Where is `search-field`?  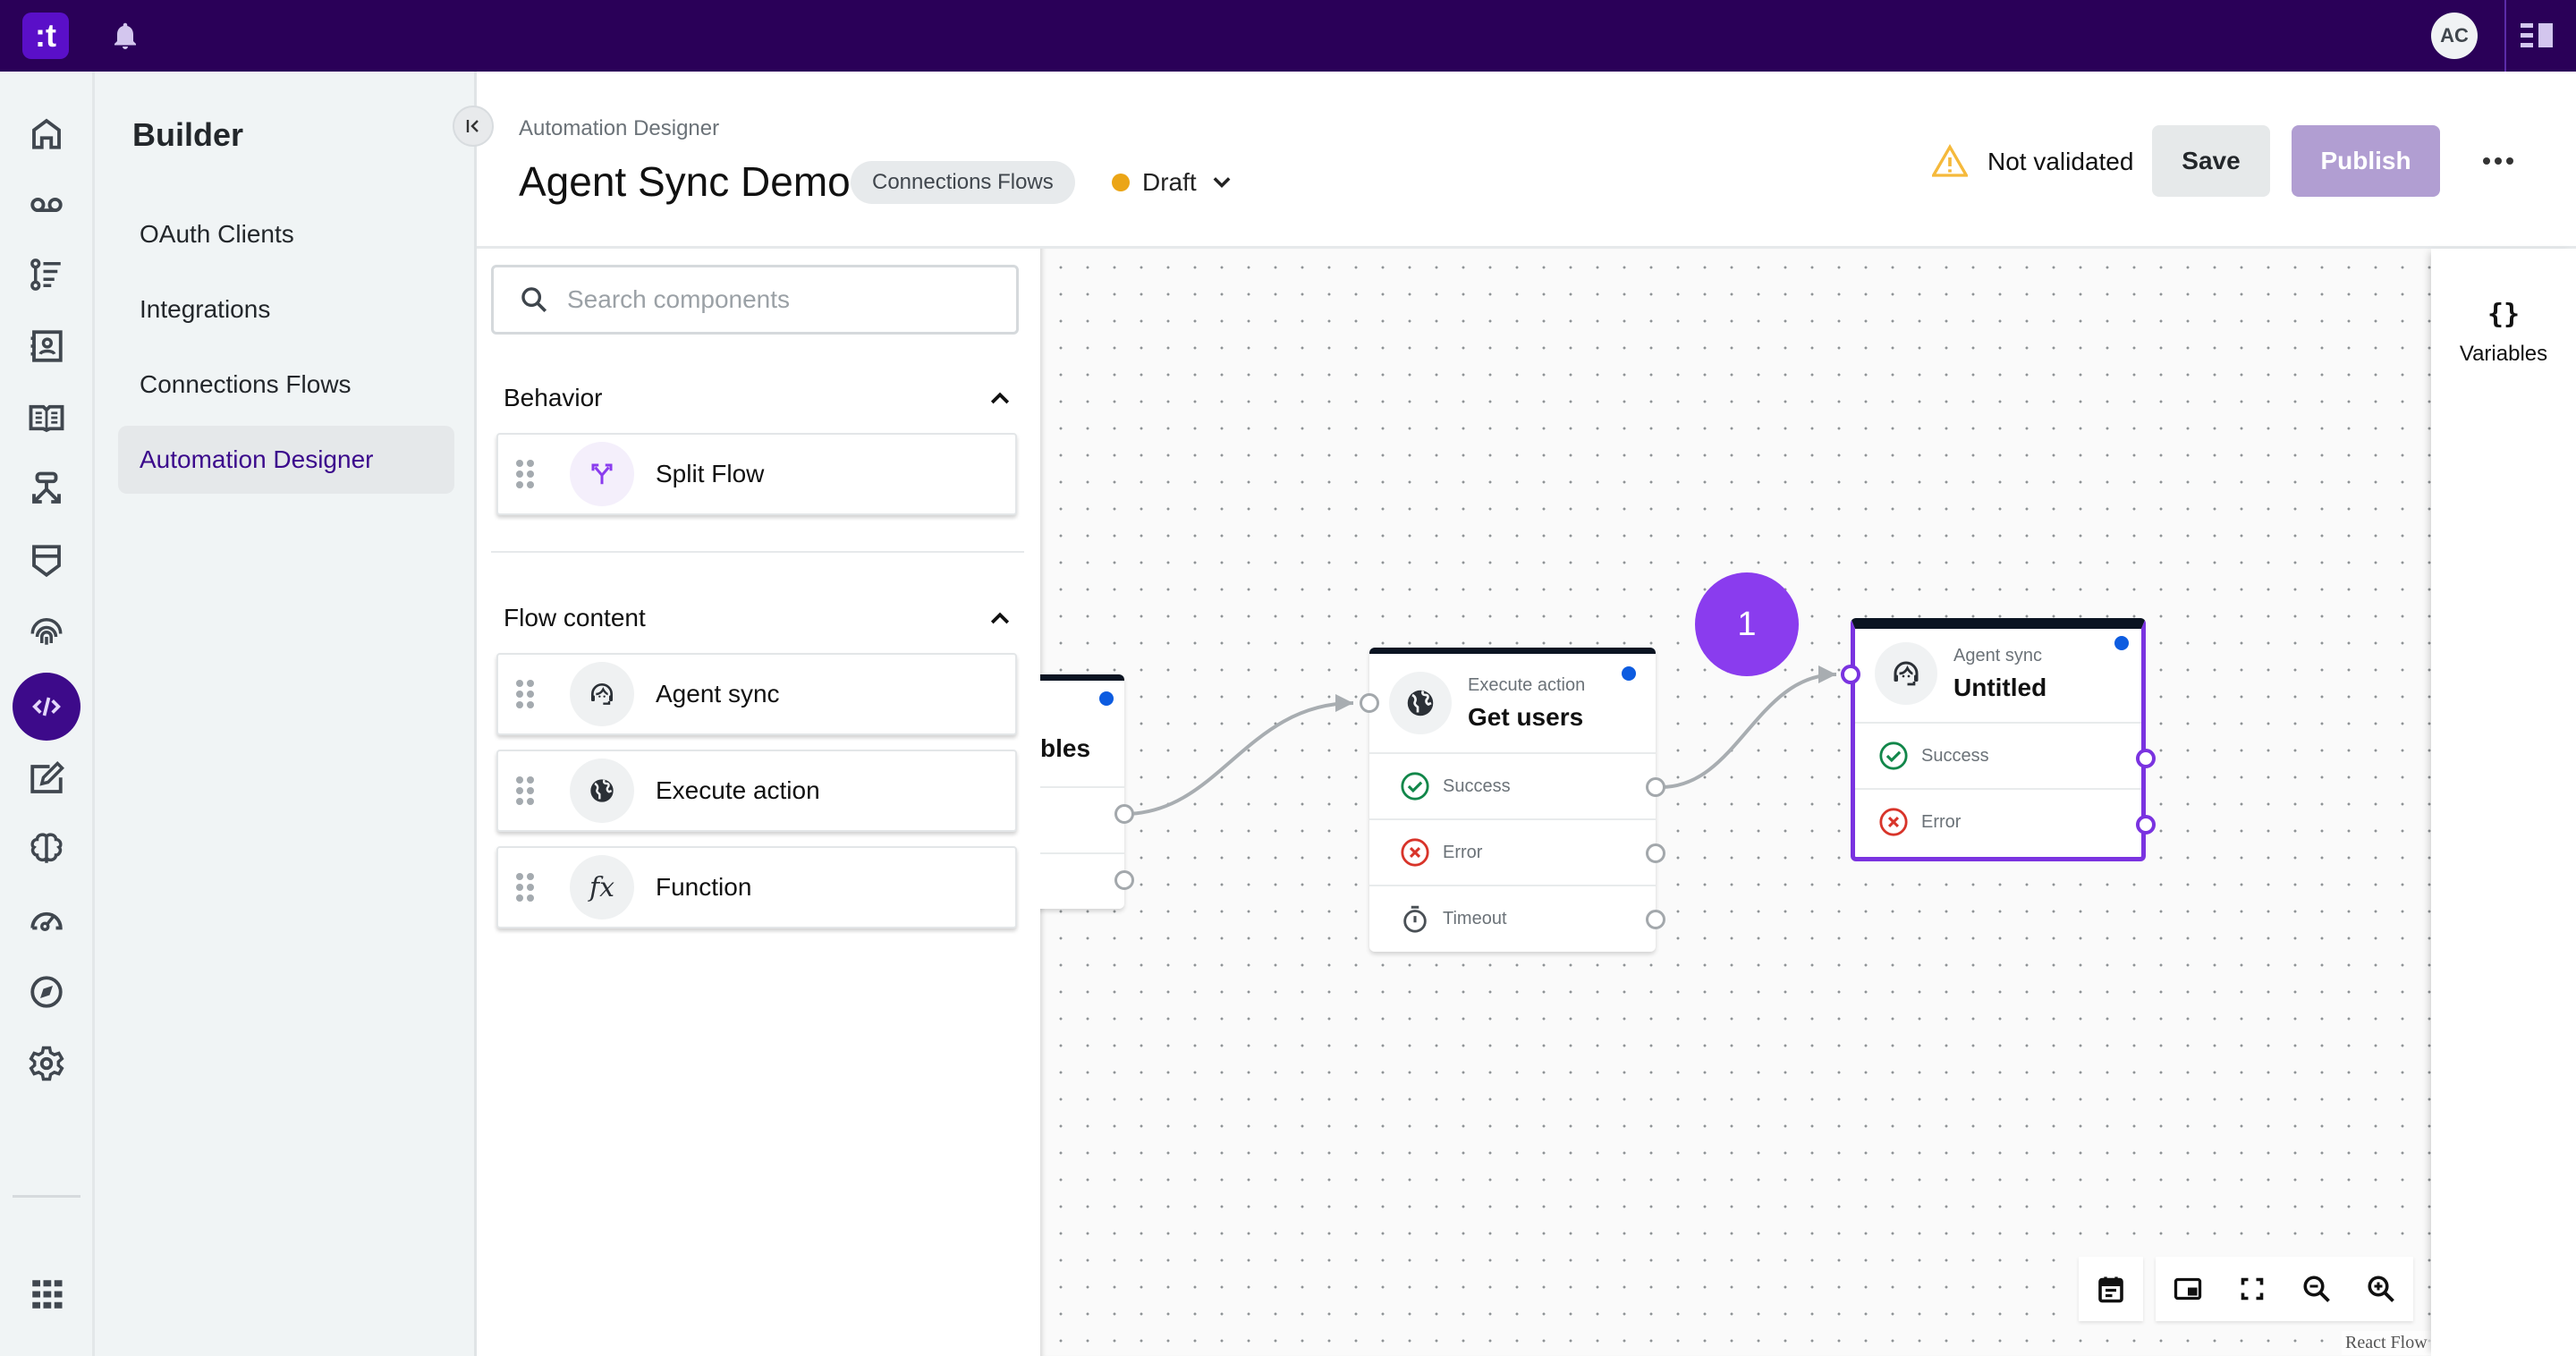
search-field is located at coordinates (755, 300).